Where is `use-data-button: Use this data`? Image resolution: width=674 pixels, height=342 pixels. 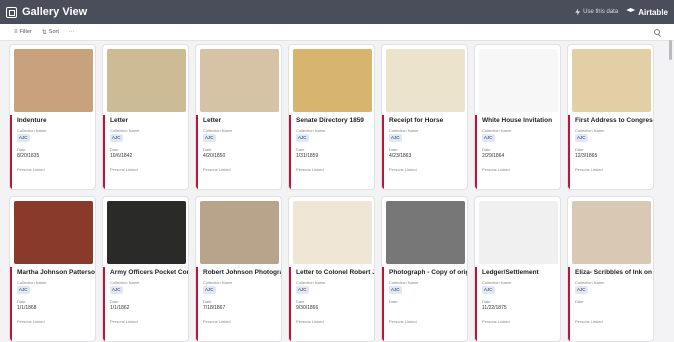 use-data-button: Use this data is located at coordinates (596, 12).